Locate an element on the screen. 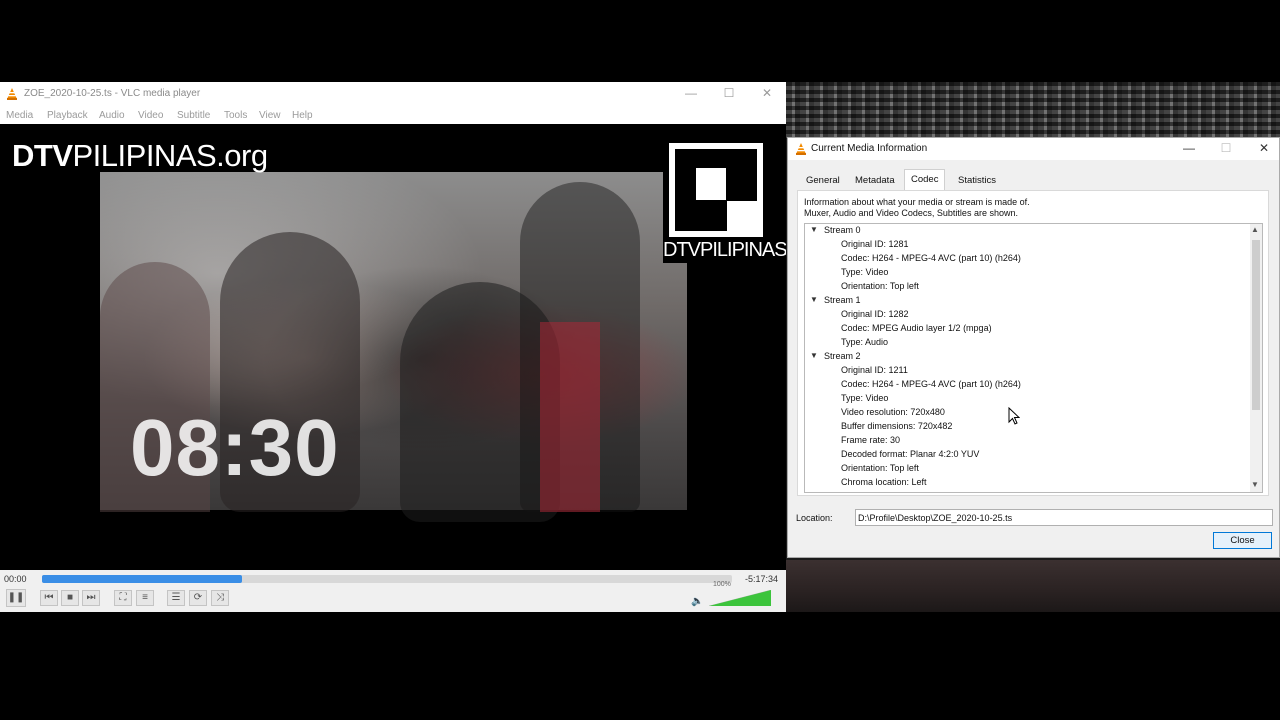 The height and width of the screenshot is (720, 1280). tree-property: Chroma location: Left is located at coordinates (884, 482).